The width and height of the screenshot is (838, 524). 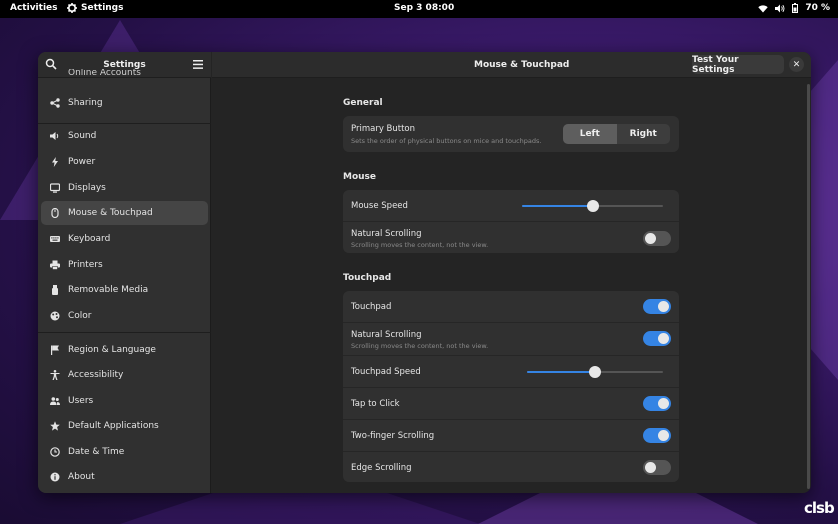 I want to click on mouse-natural-scrolling-switch, so click(x=657, y=238).